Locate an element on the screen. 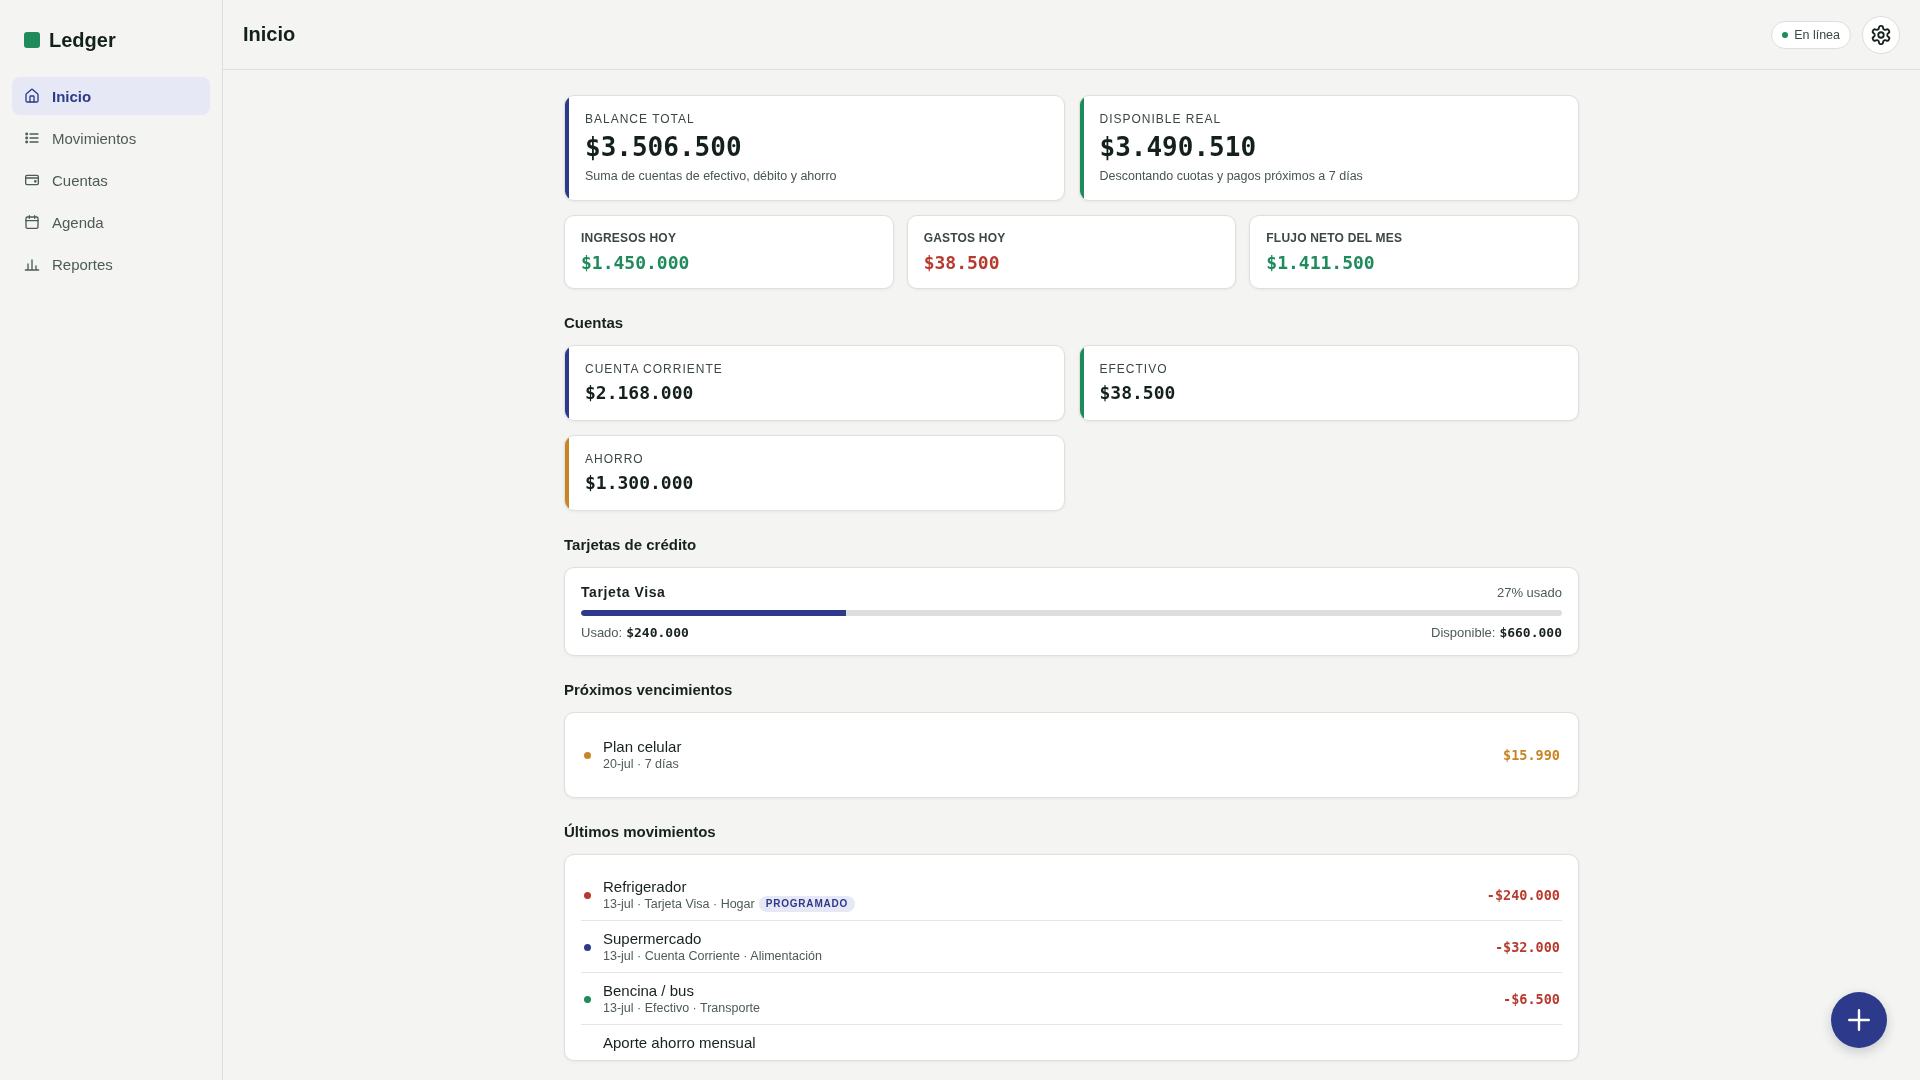  movement-meta: 13-jul · Cuenta Corriente · Alimentación is located at coordinates (712, 956).